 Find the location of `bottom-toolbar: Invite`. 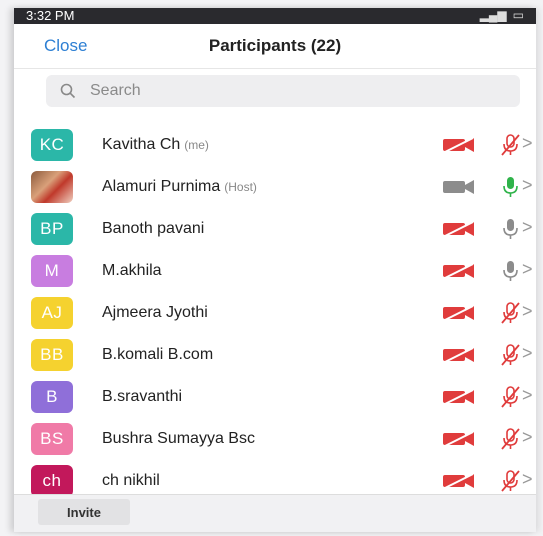

bottom-toolbar: Invite is located at coordinates (275, 513).